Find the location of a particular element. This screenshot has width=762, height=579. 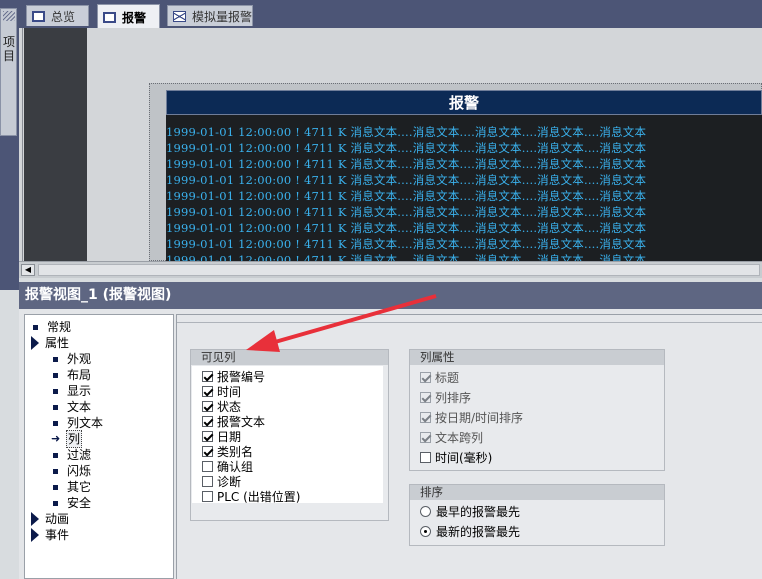

sorting-radio-row: 最新的报警最先 is located at coordinates (470, 531).